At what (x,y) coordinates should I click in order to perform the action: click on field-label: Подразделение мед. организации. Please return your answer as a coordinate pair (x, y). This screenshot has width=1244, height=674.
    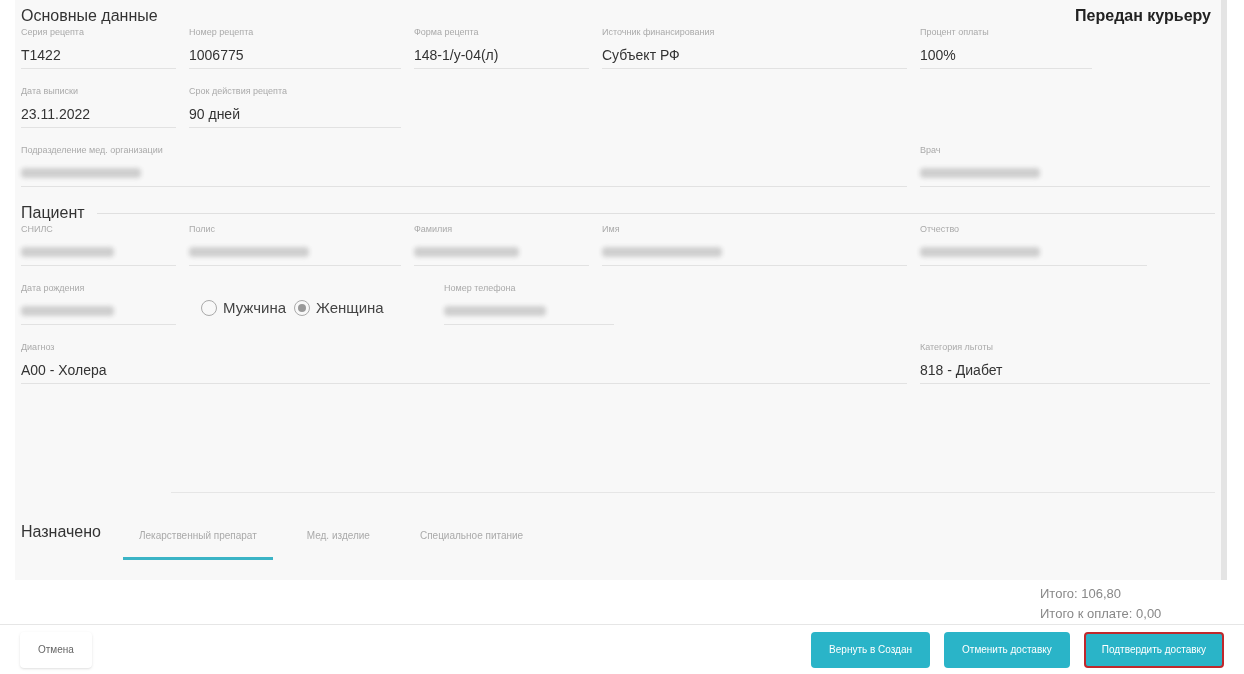
    Looking at the image, I should click on (92, 150).